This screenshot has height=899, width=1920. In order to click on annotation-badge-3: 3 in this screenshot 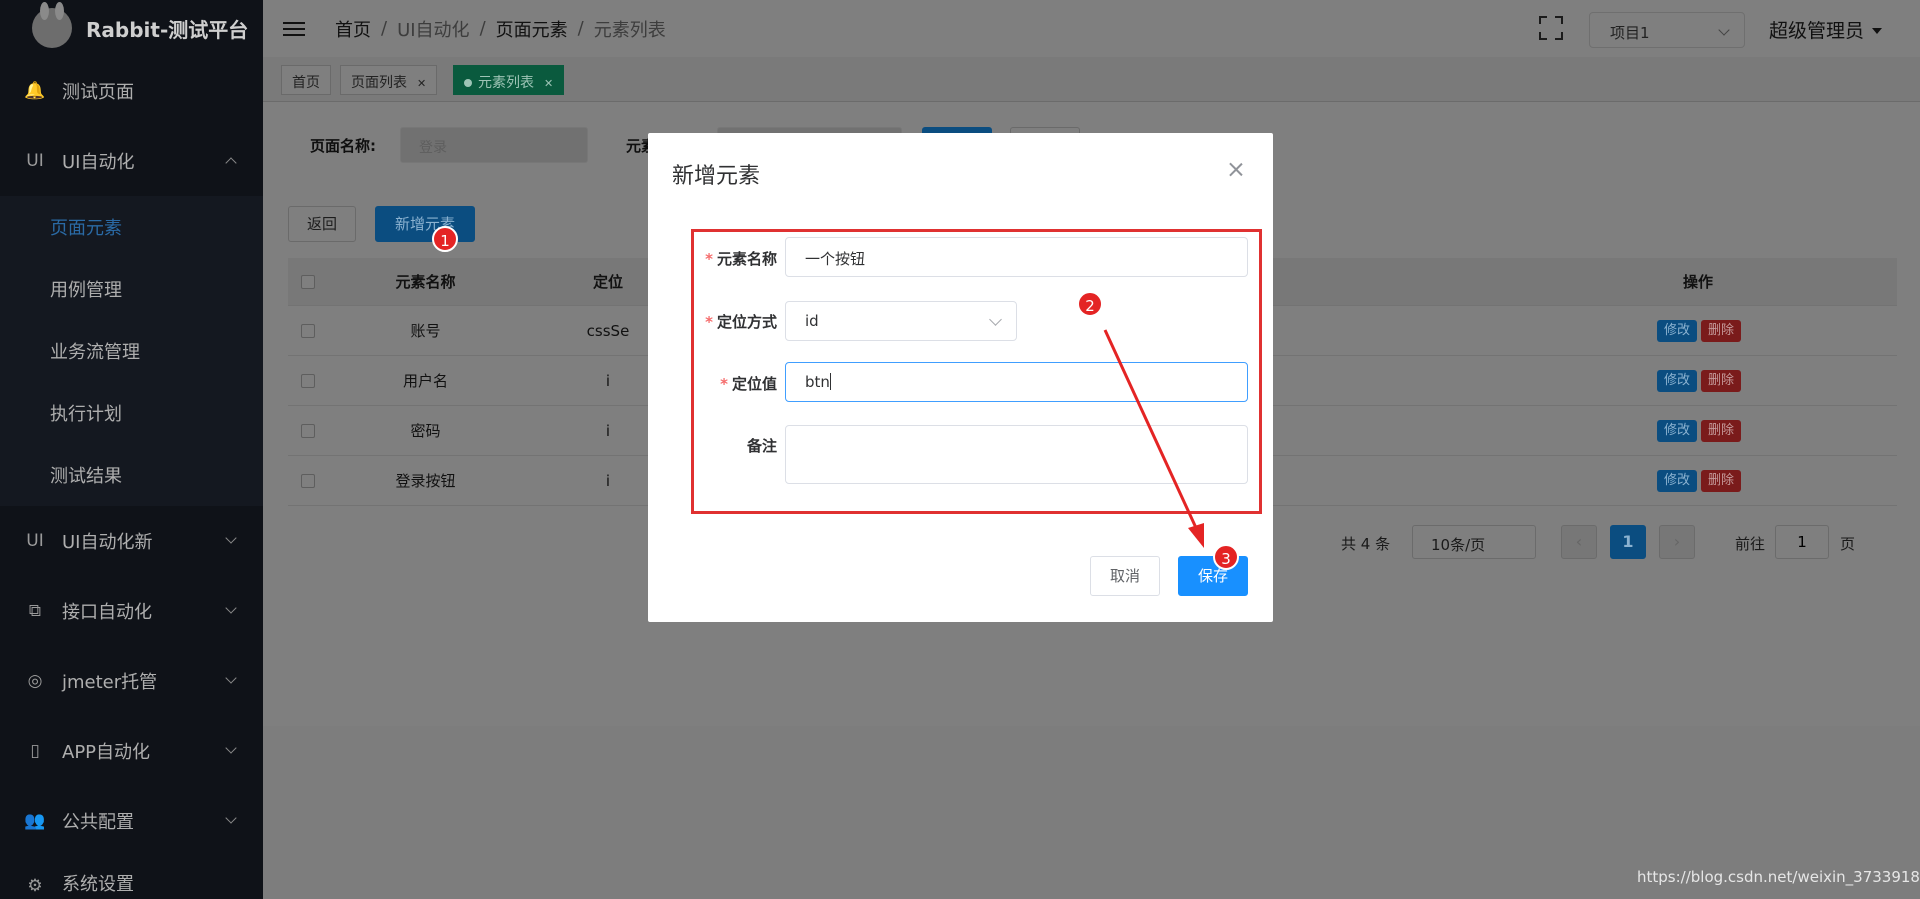, I will do `click(1226, 557)`.